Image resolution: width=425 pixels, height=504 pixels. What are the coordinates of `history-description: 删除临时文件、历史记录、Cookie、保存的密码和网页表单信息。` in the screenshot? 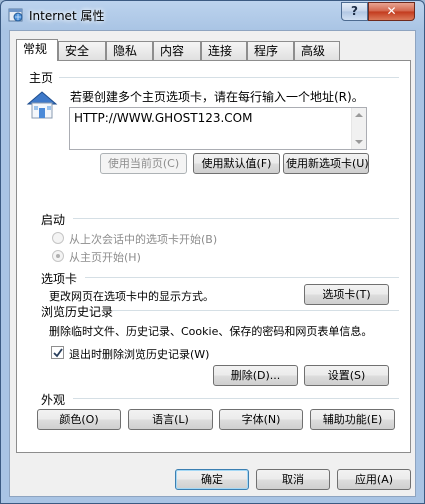 It's located at (211, 331).